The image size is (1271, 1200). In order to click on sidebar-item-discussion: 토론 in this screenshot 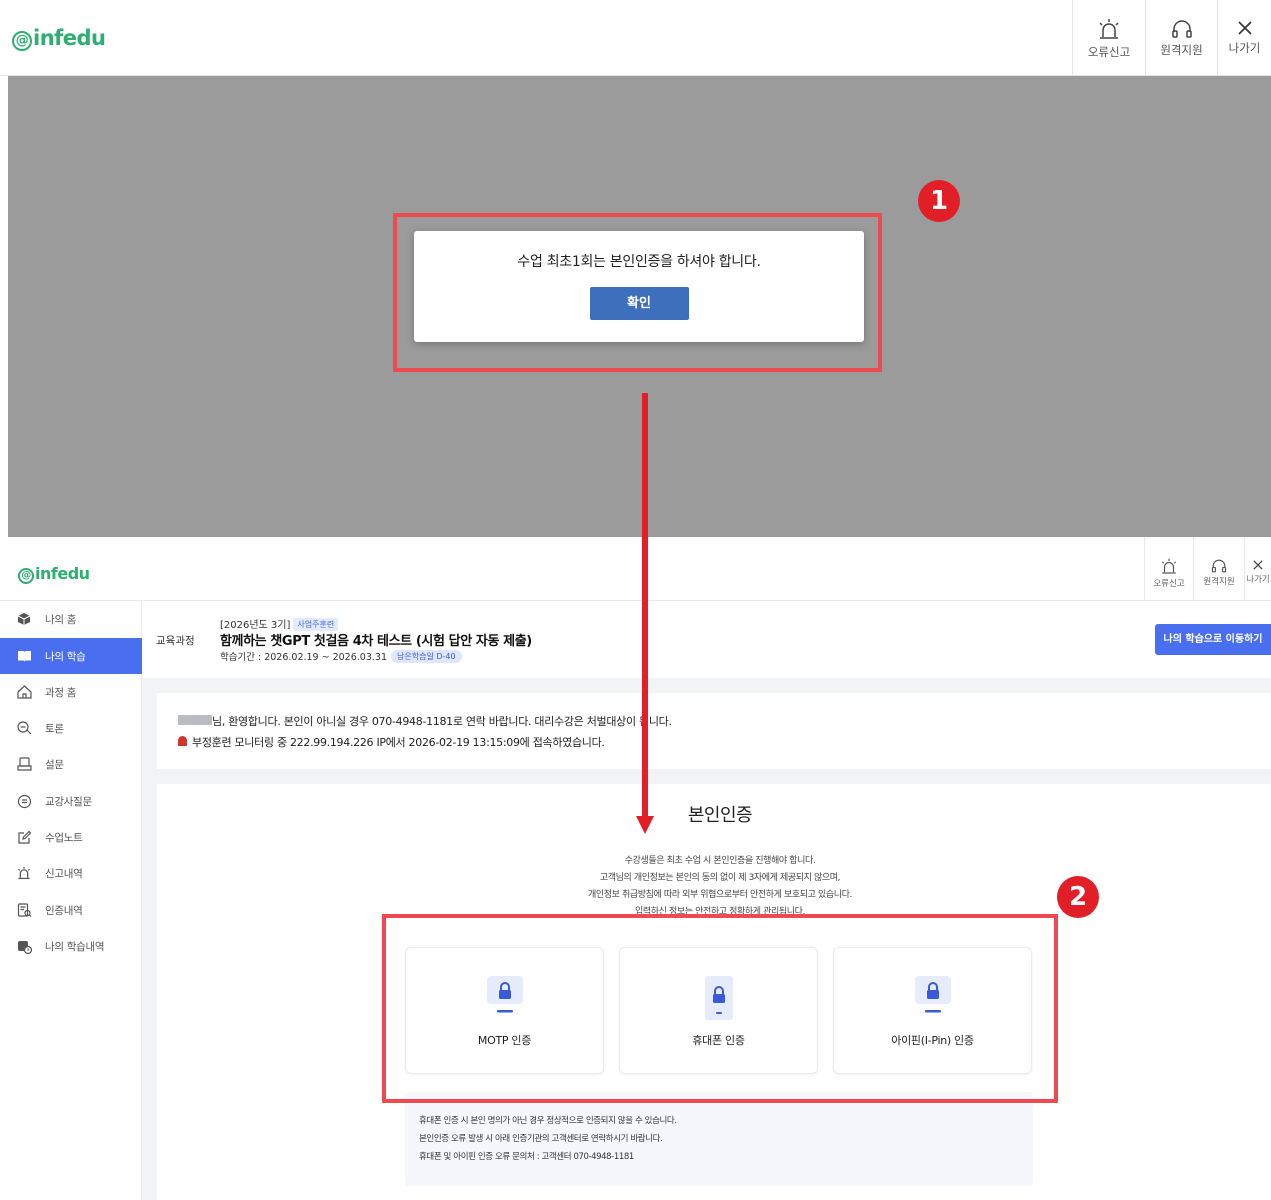, I will do `click(71, 728)`.